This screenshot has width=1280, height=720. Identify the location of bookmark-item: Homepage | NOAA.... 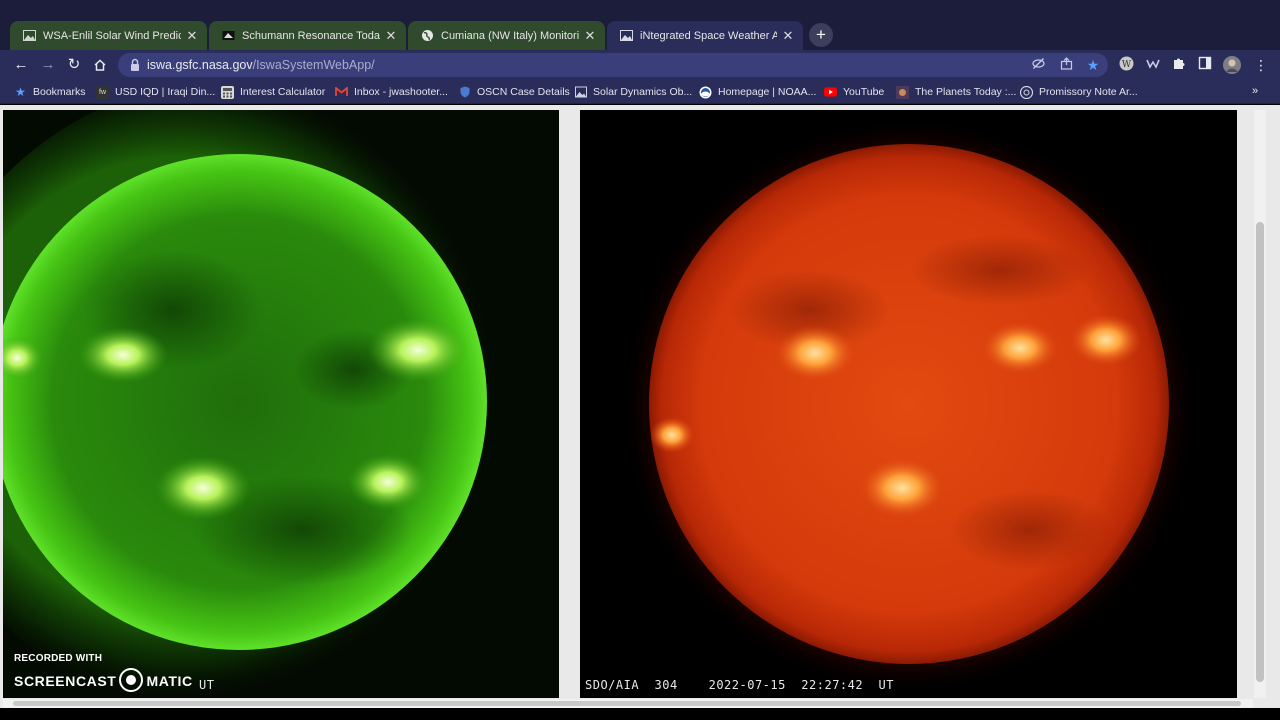
(757, 92).